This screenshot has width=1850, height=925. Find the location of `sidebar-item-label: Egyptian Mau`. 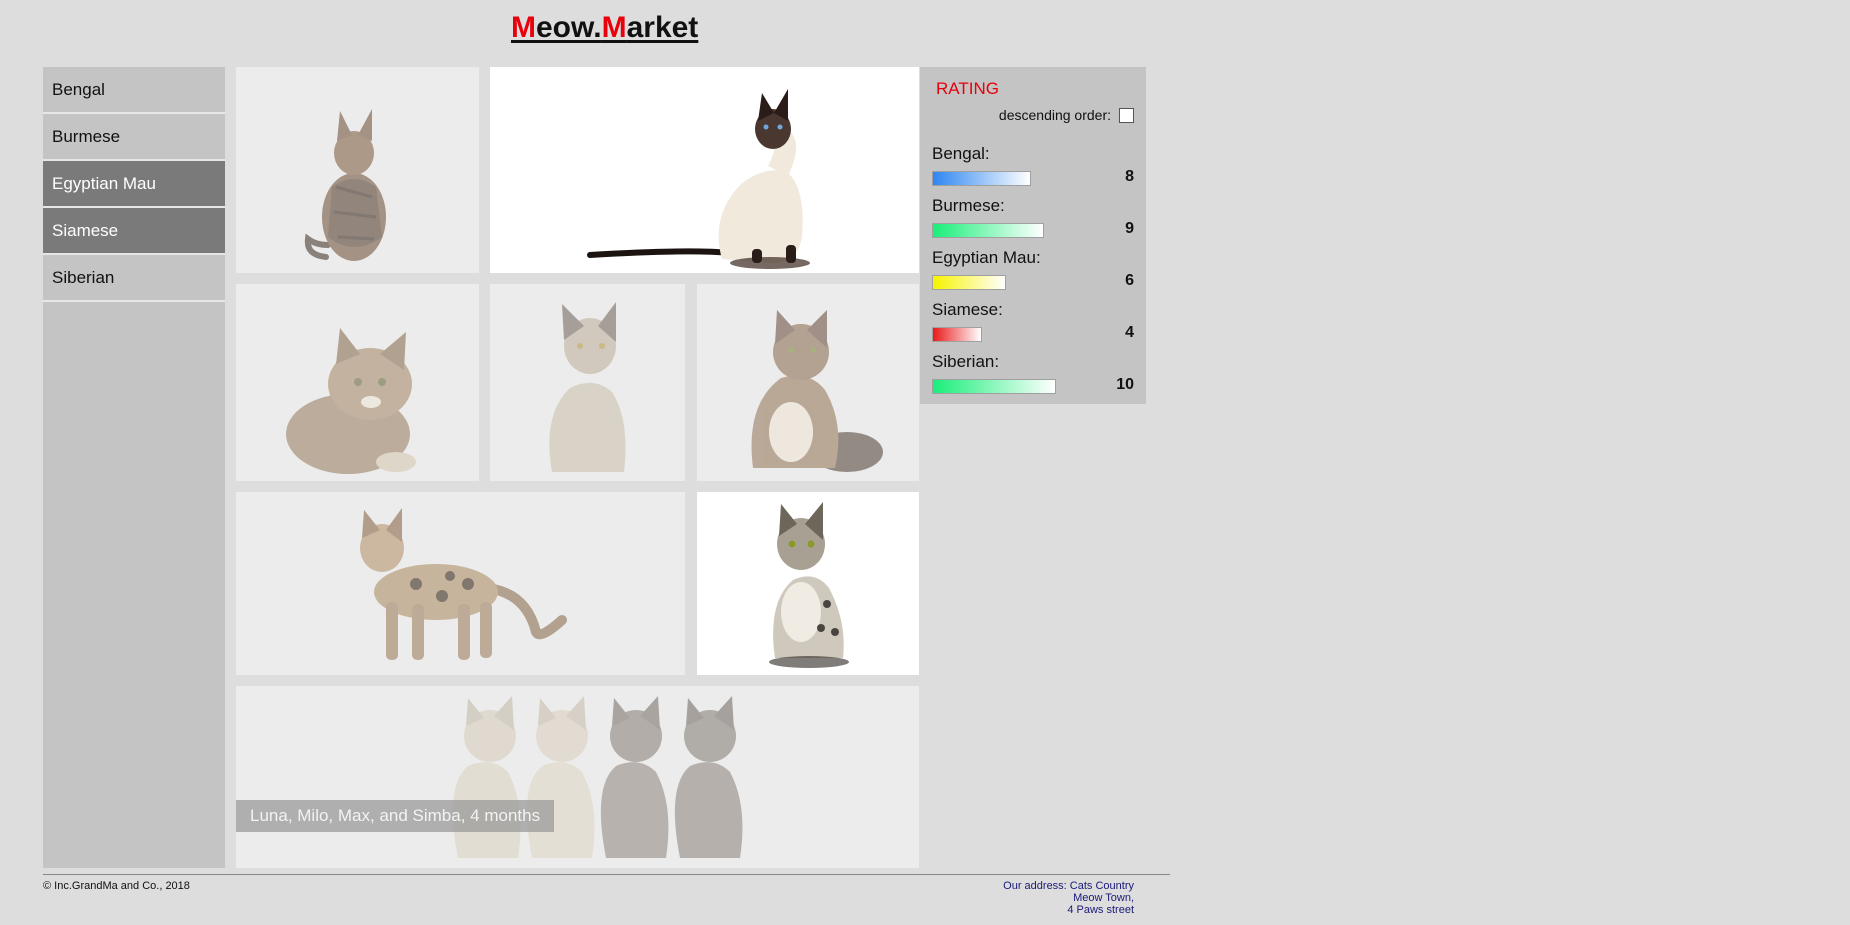

sidebar-item-label: Egyptian Mau is located at coordinates (104, 183).